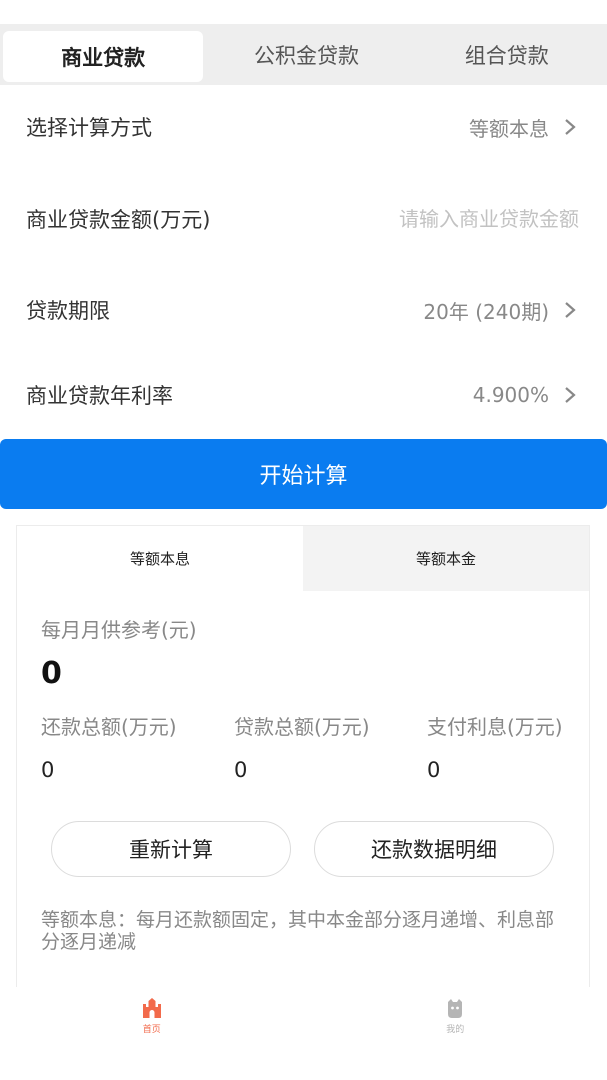 The width and height of the screenshot is (607, 1080). I want to click on loan-amount-input, so click(459, 219).